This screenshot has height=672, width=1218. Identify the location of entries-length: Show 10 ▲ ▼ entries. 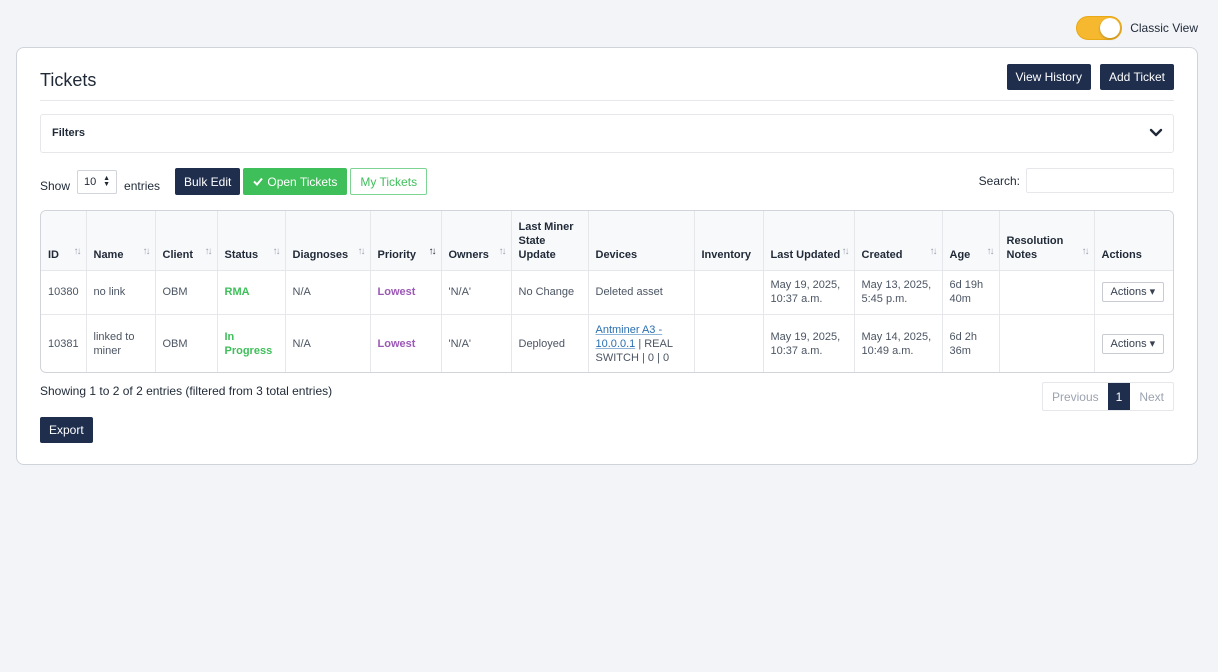
(100, 184).